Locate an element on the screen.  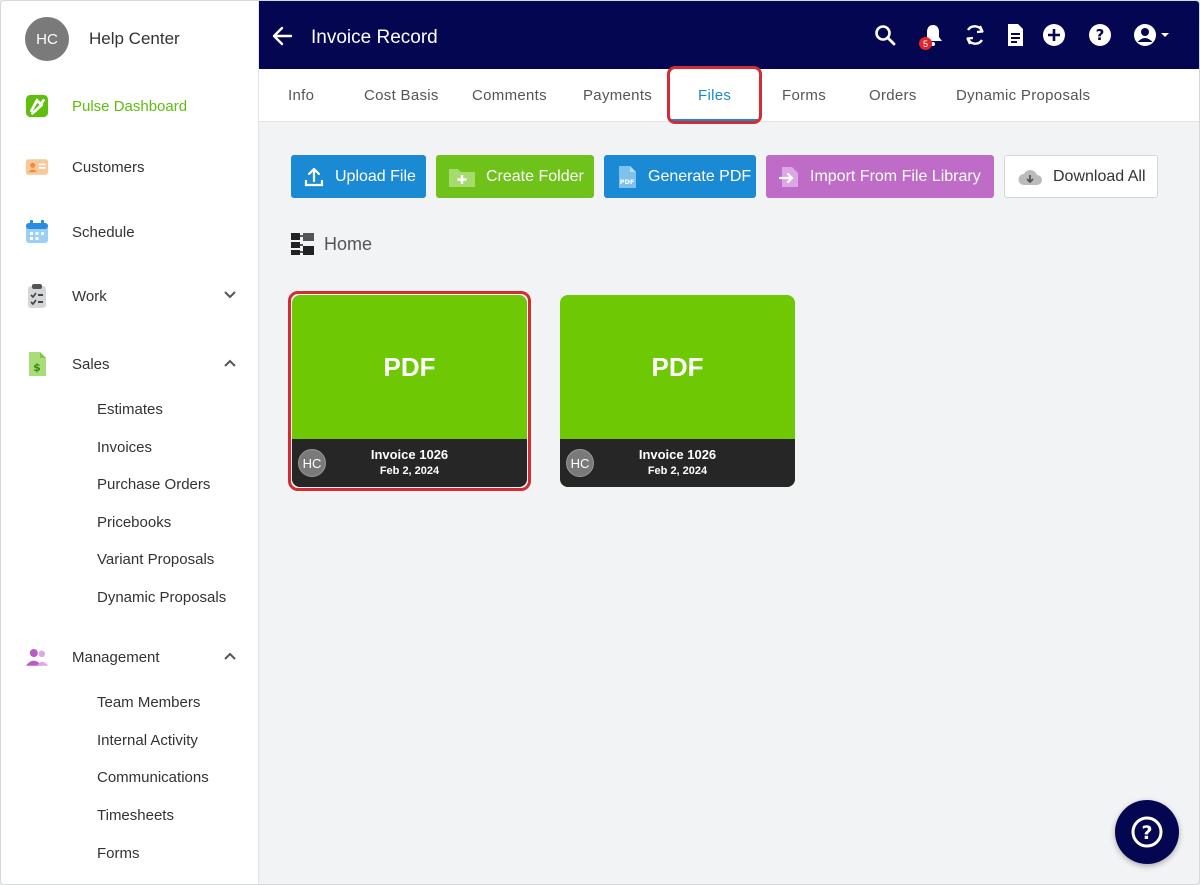
top-bar: Invoice Record 5 ? is located at coordinates (729, 35).